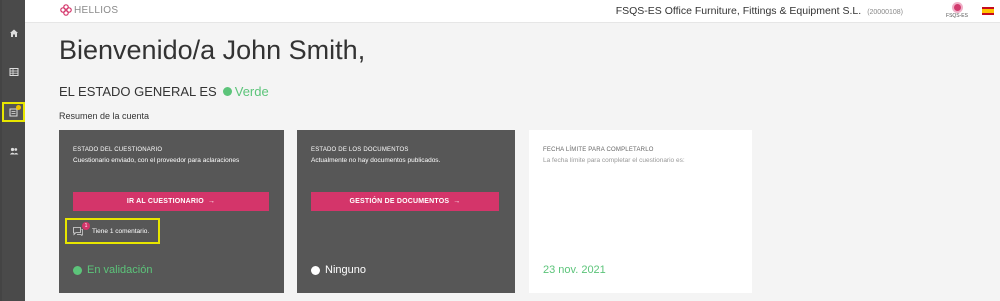  I want to click on sidebar-item-table, so click(13, 72).